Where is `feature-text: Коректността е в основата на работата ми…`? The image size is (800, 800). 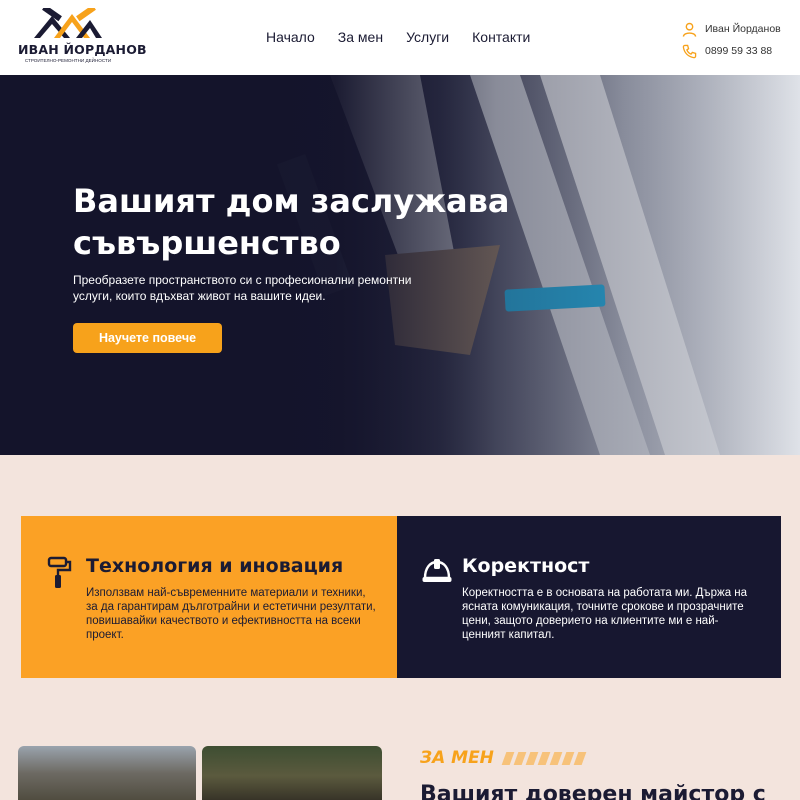 feature-text: Коректността е в основата на работата ми… is located at coordinates (605, 614).